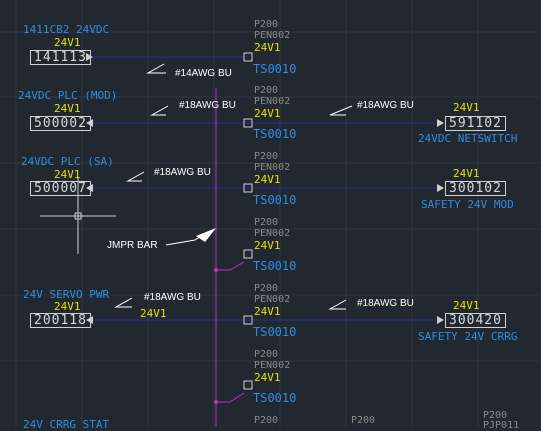 This screenshot has height=431, width=541. Describe the element at coordinates (68, 95) in the screenshot. I see `left-block-title: 24VDC PLC (MOD)` at that location.